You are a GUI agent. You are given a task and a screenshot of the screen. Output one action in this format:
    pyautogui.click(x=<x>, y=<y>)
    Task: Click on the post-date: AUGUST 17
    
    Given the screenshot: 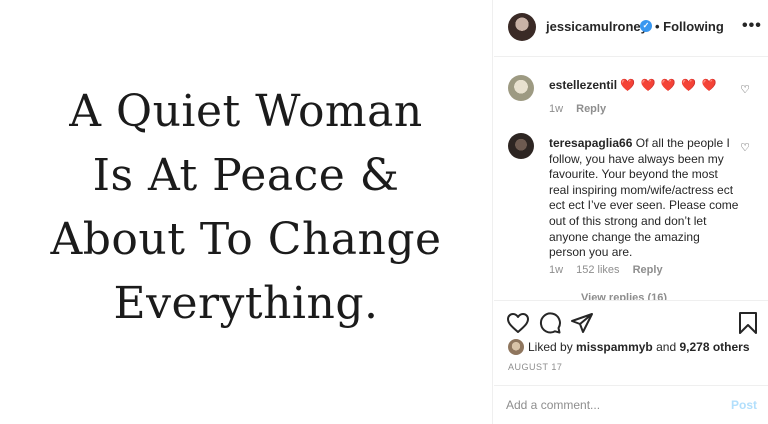 What is the action you would take?
    pyautogui.click(x=535, y=367)
    